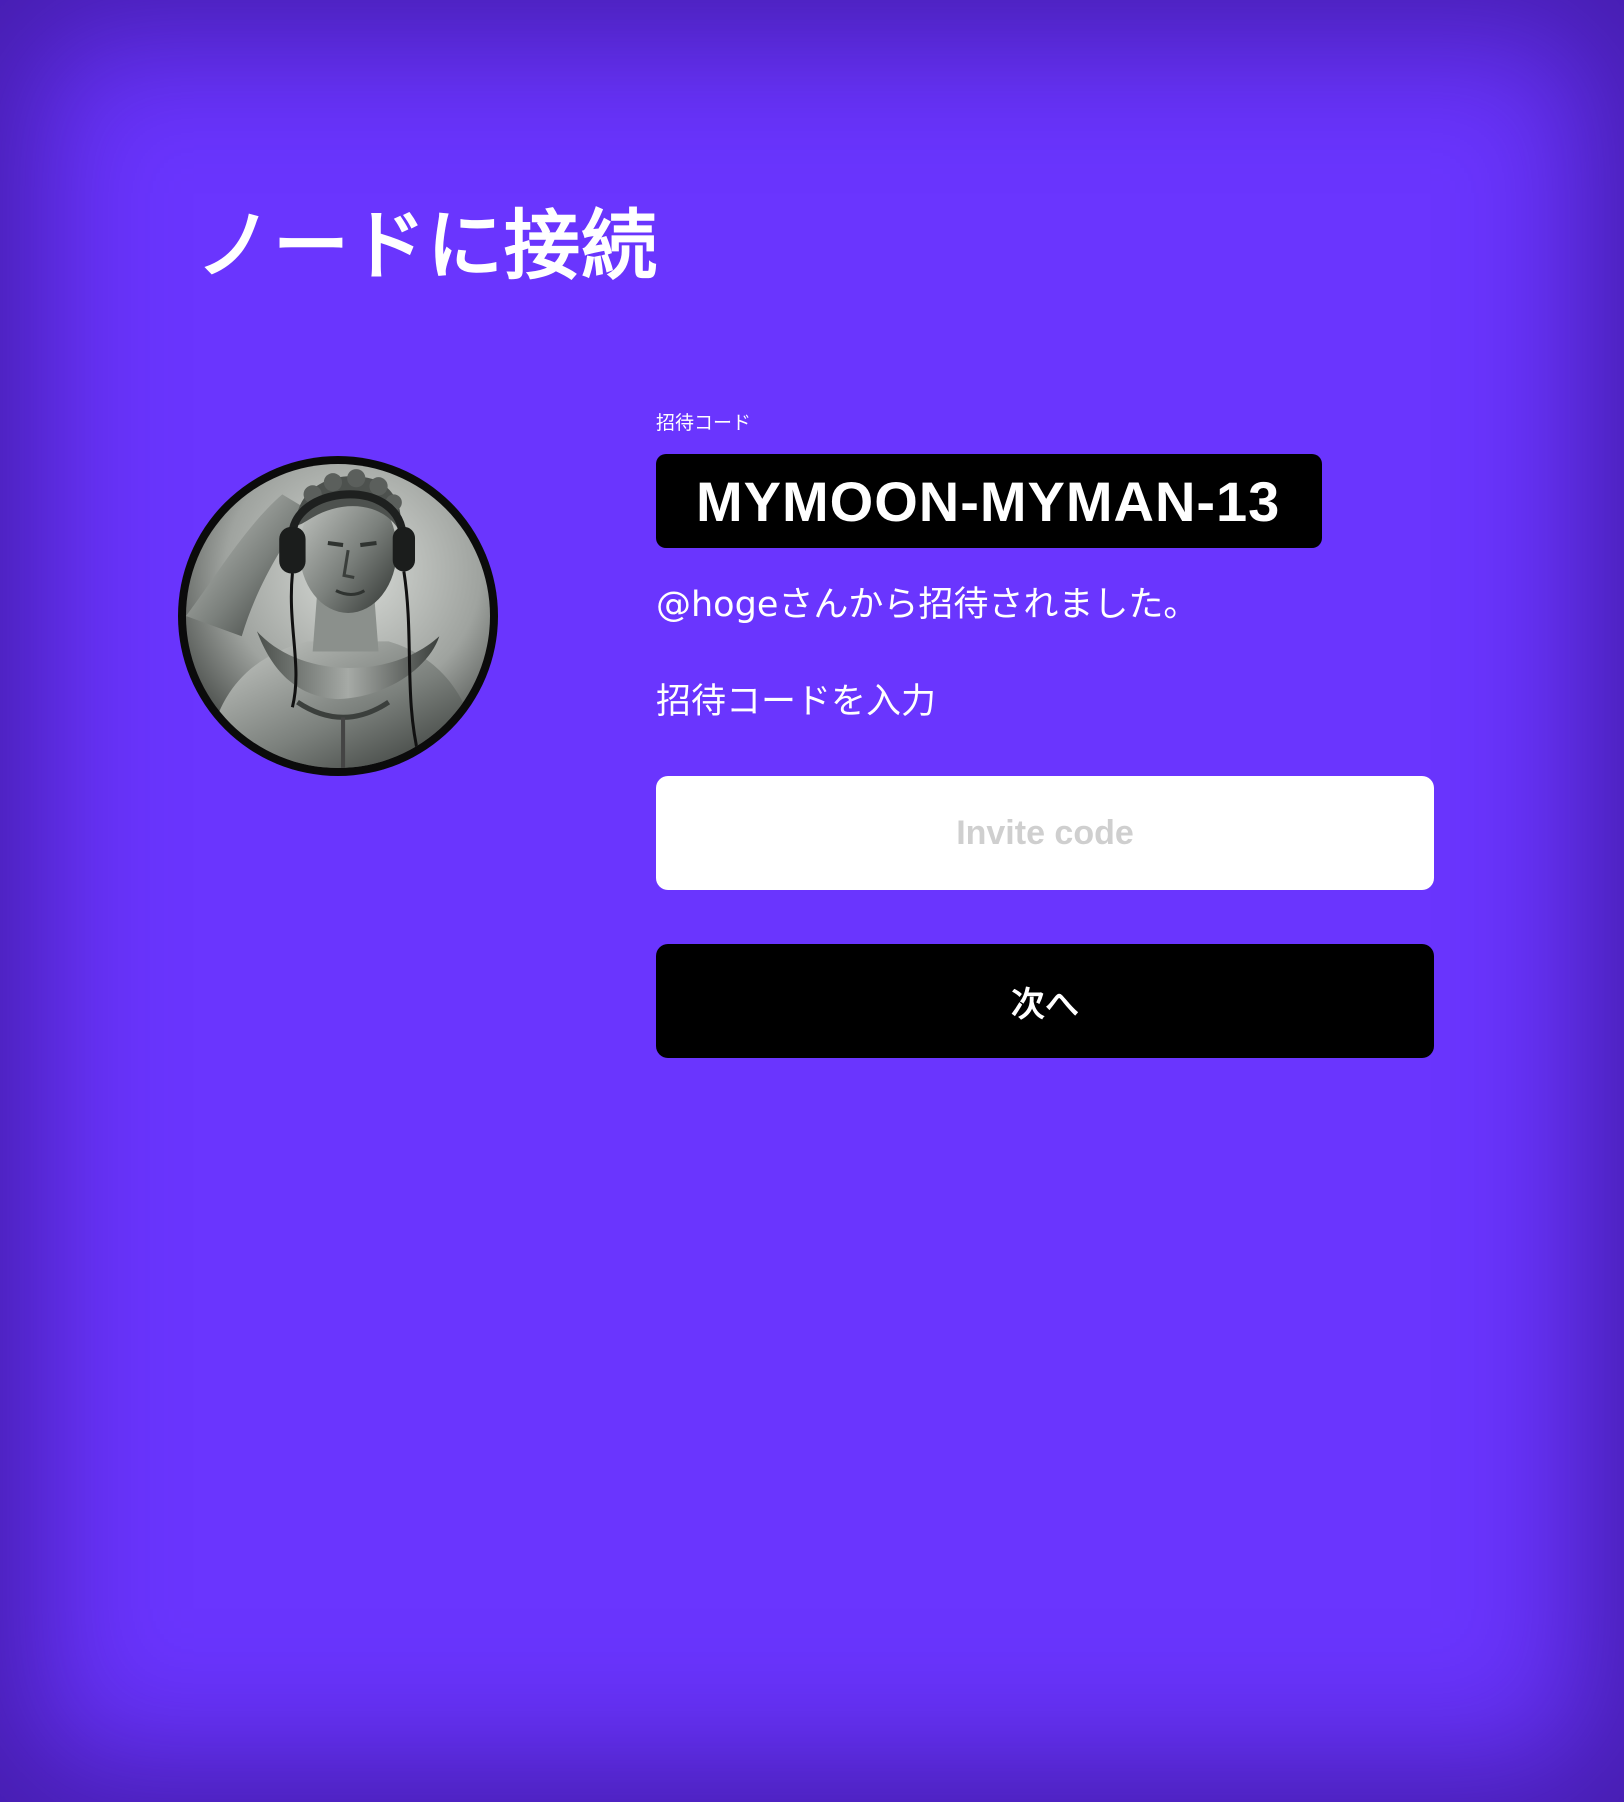 The width and height of the screenshot is (1624, 1802). Describe the element at coordinates (796, 702) in the screenshot. I see `invite-code-prompt-label: 招待コードを入力` at that location.